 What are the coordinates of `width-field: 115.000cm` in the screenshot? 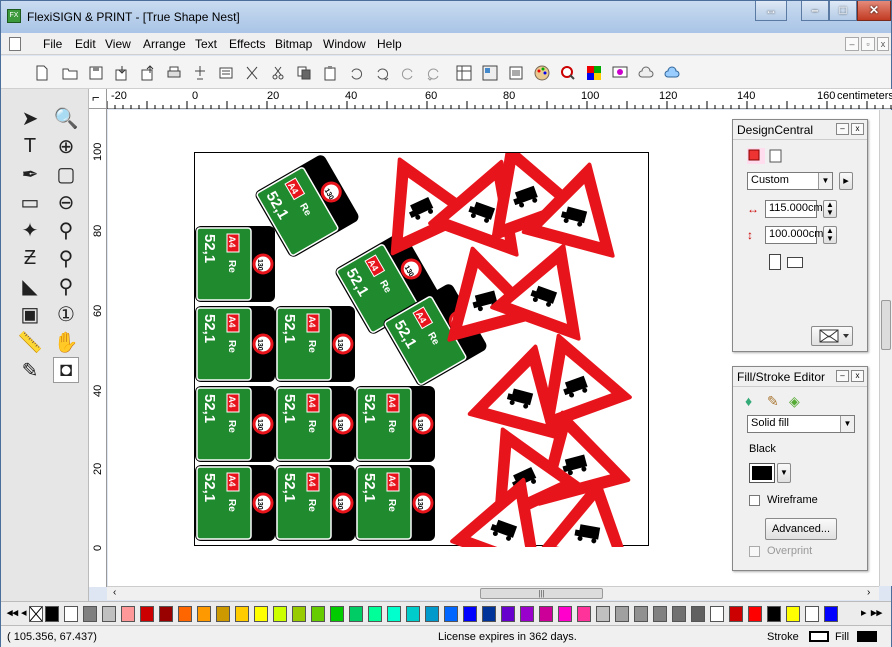 It's located at (794, 209).